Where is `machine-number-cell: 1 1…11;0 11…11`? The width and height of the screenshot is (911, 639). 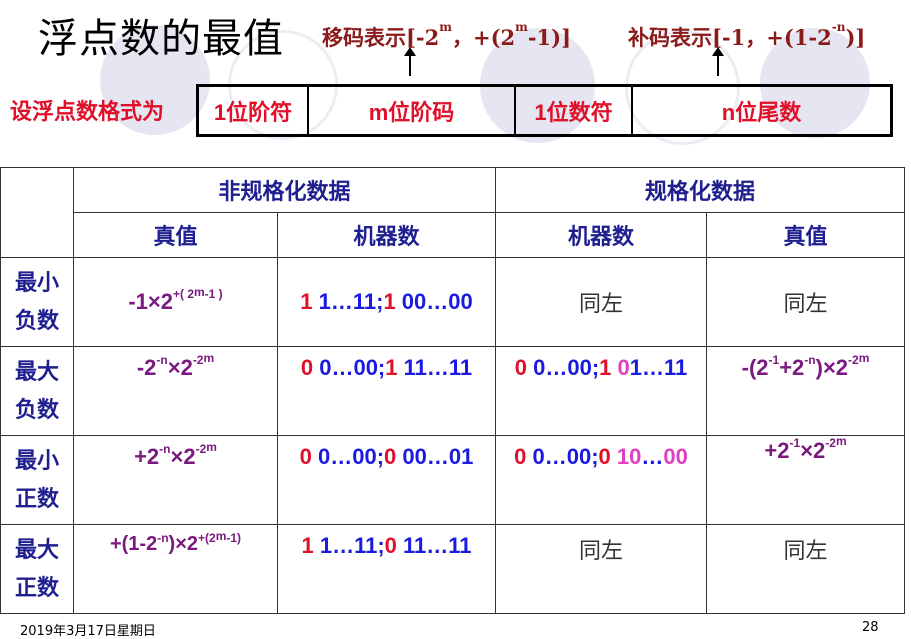
machine-number-cell: 1 1…11;0 11…11 is located at coordinates (386, 569).